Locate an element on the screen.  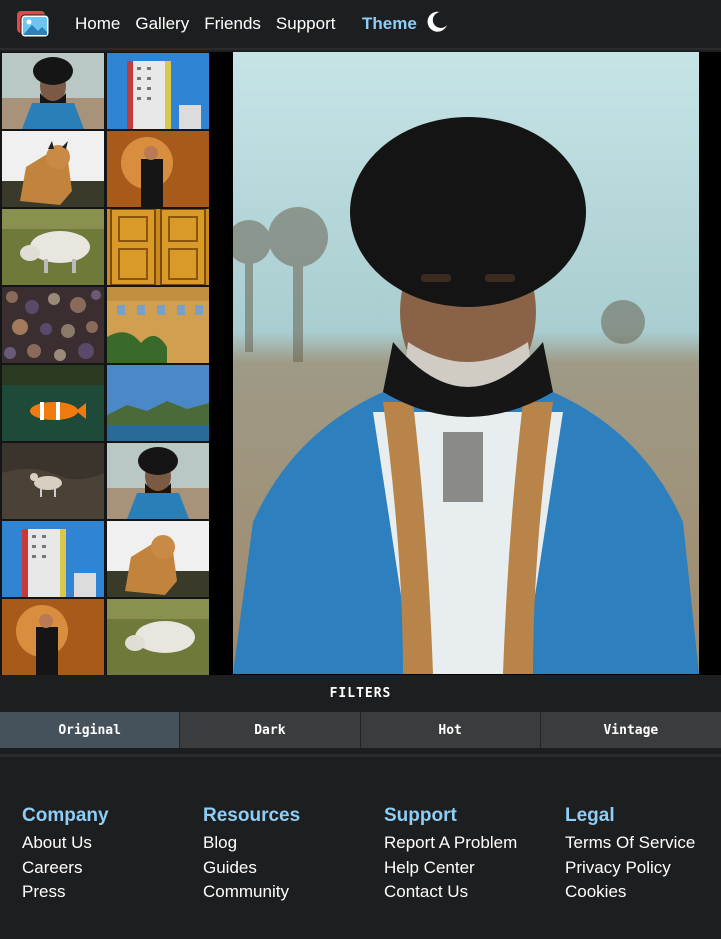
theme-label: Theme is located at coordinates (389, 23).